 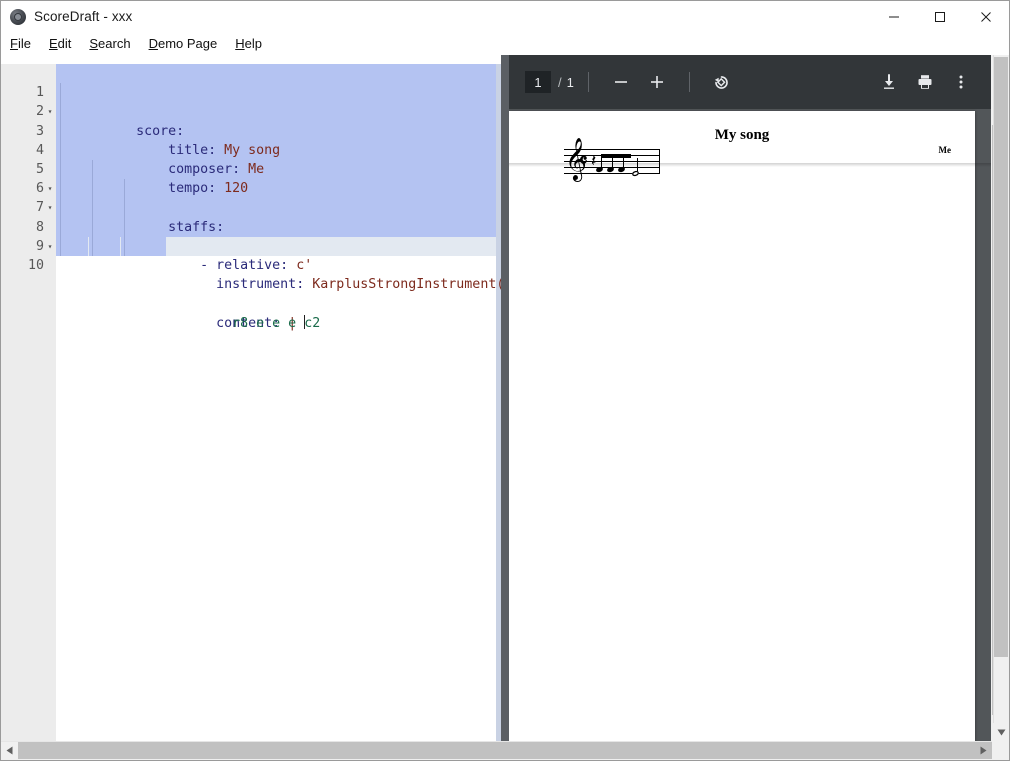 I want to click on menu-rest-edit: dit, so click(x=64, y=43).